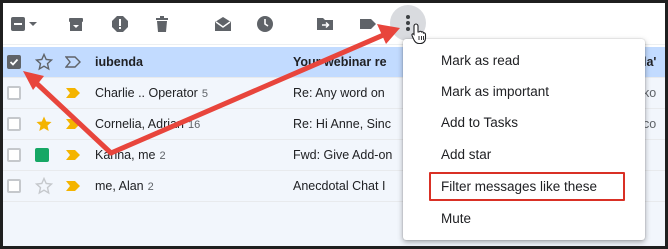  What do you see at coordinates (194, 125) in the screenshot?
I see `thread-count: 16` at bounding box center [194, 125].